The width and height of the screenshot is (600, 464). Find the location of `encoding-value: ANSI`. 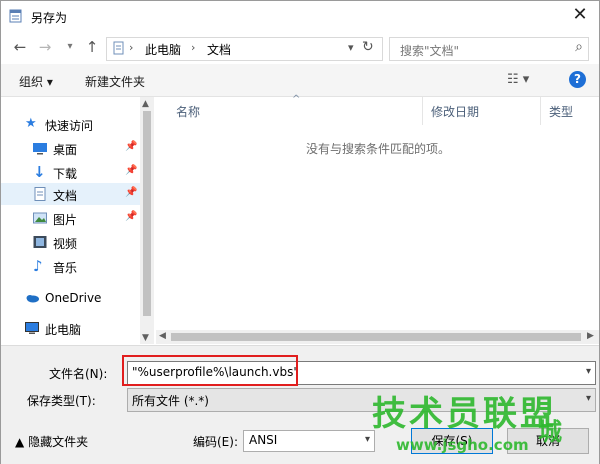

encoding-value: ANSI is located at coordinates (263, 440).